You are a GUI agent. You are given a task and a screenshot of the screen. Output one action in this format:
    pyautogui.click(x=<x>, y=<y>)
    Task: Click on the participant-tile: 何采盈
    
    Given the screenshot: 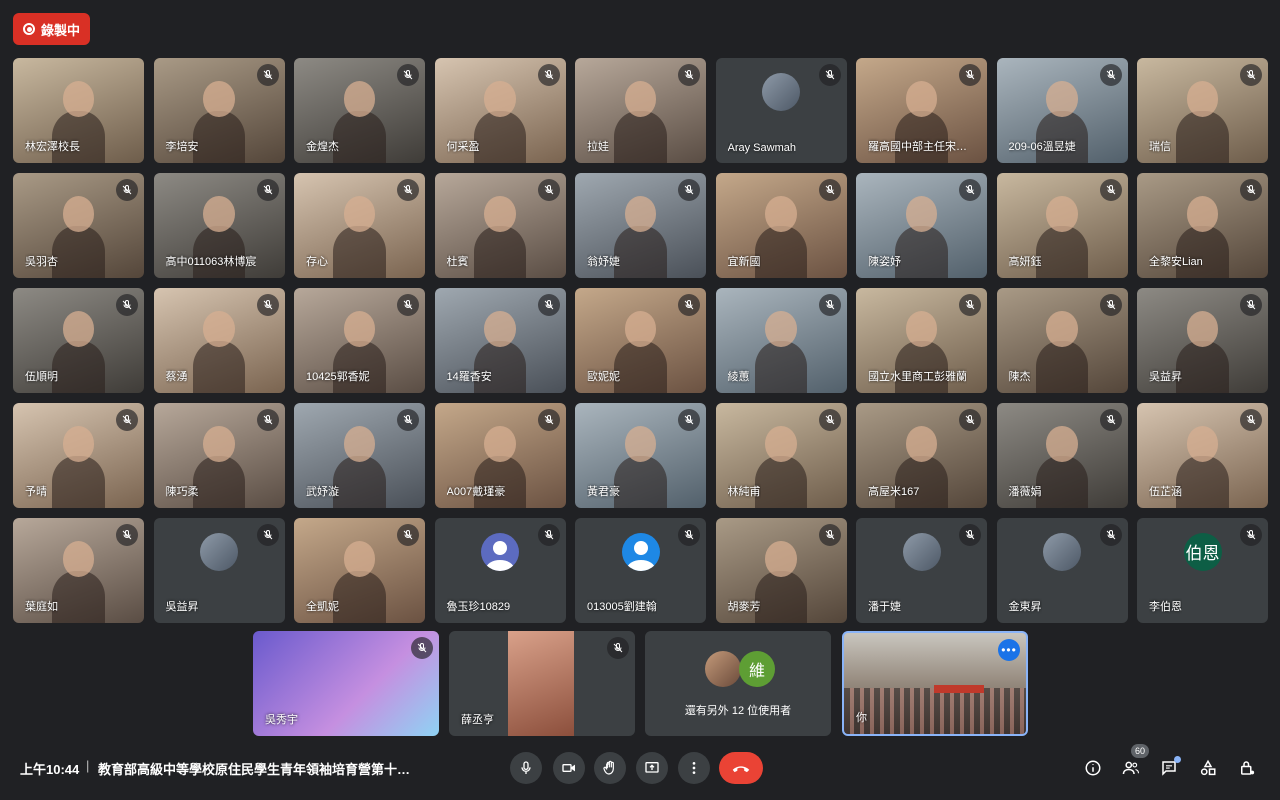 What is the action you would take?
    pyautogui.click(x=500, y=110)
    